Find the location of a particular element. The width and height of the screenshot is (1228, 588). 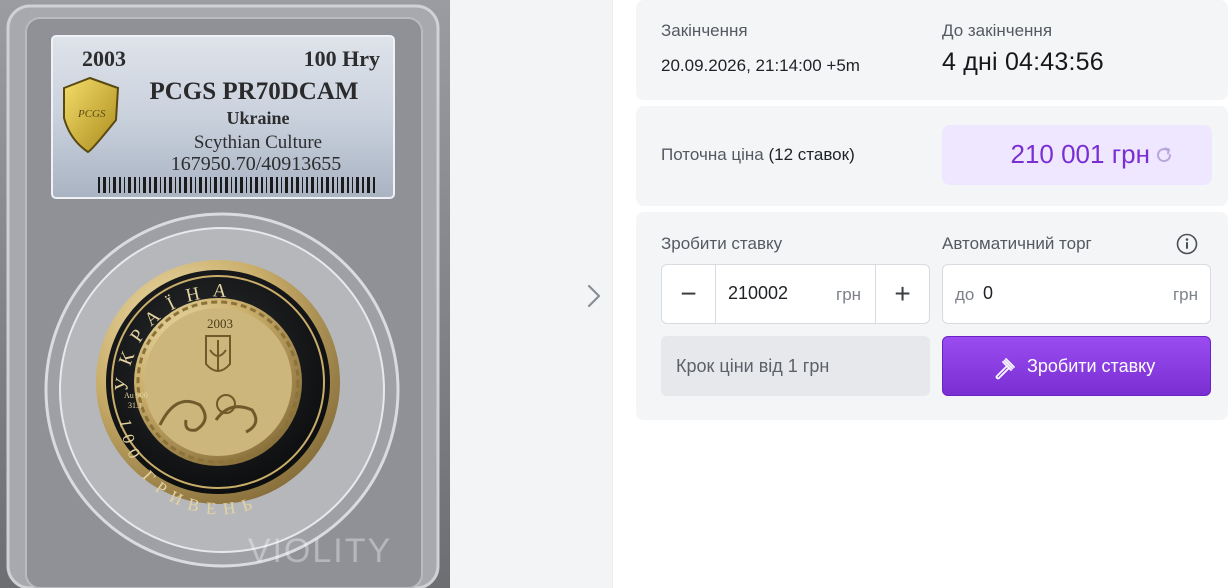

end-label: Закінчення is located at coordinates (704, 30).